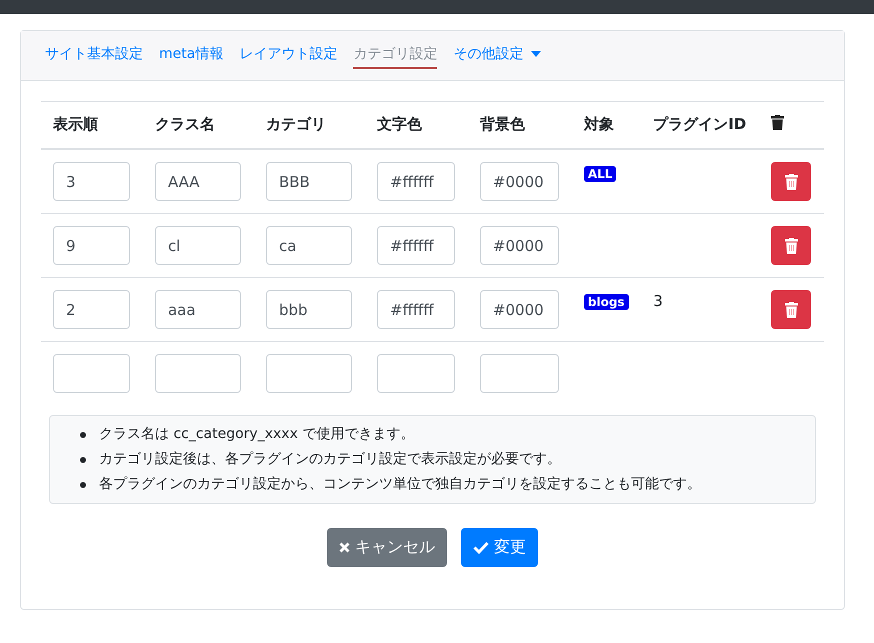 The image size is (874, 643). Describe the element at coordinates (256, 434) in the screenshot. I see `note-text: クラス名は cc_category_xxxx で使用できます。` at that location.